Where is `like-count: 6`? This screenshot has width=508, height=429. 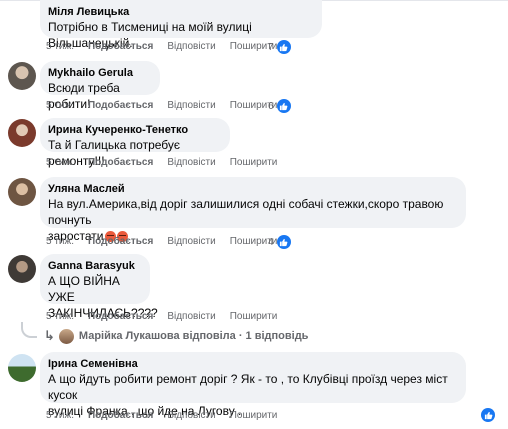 like-count: 6 is located at coordinates (271, 106).